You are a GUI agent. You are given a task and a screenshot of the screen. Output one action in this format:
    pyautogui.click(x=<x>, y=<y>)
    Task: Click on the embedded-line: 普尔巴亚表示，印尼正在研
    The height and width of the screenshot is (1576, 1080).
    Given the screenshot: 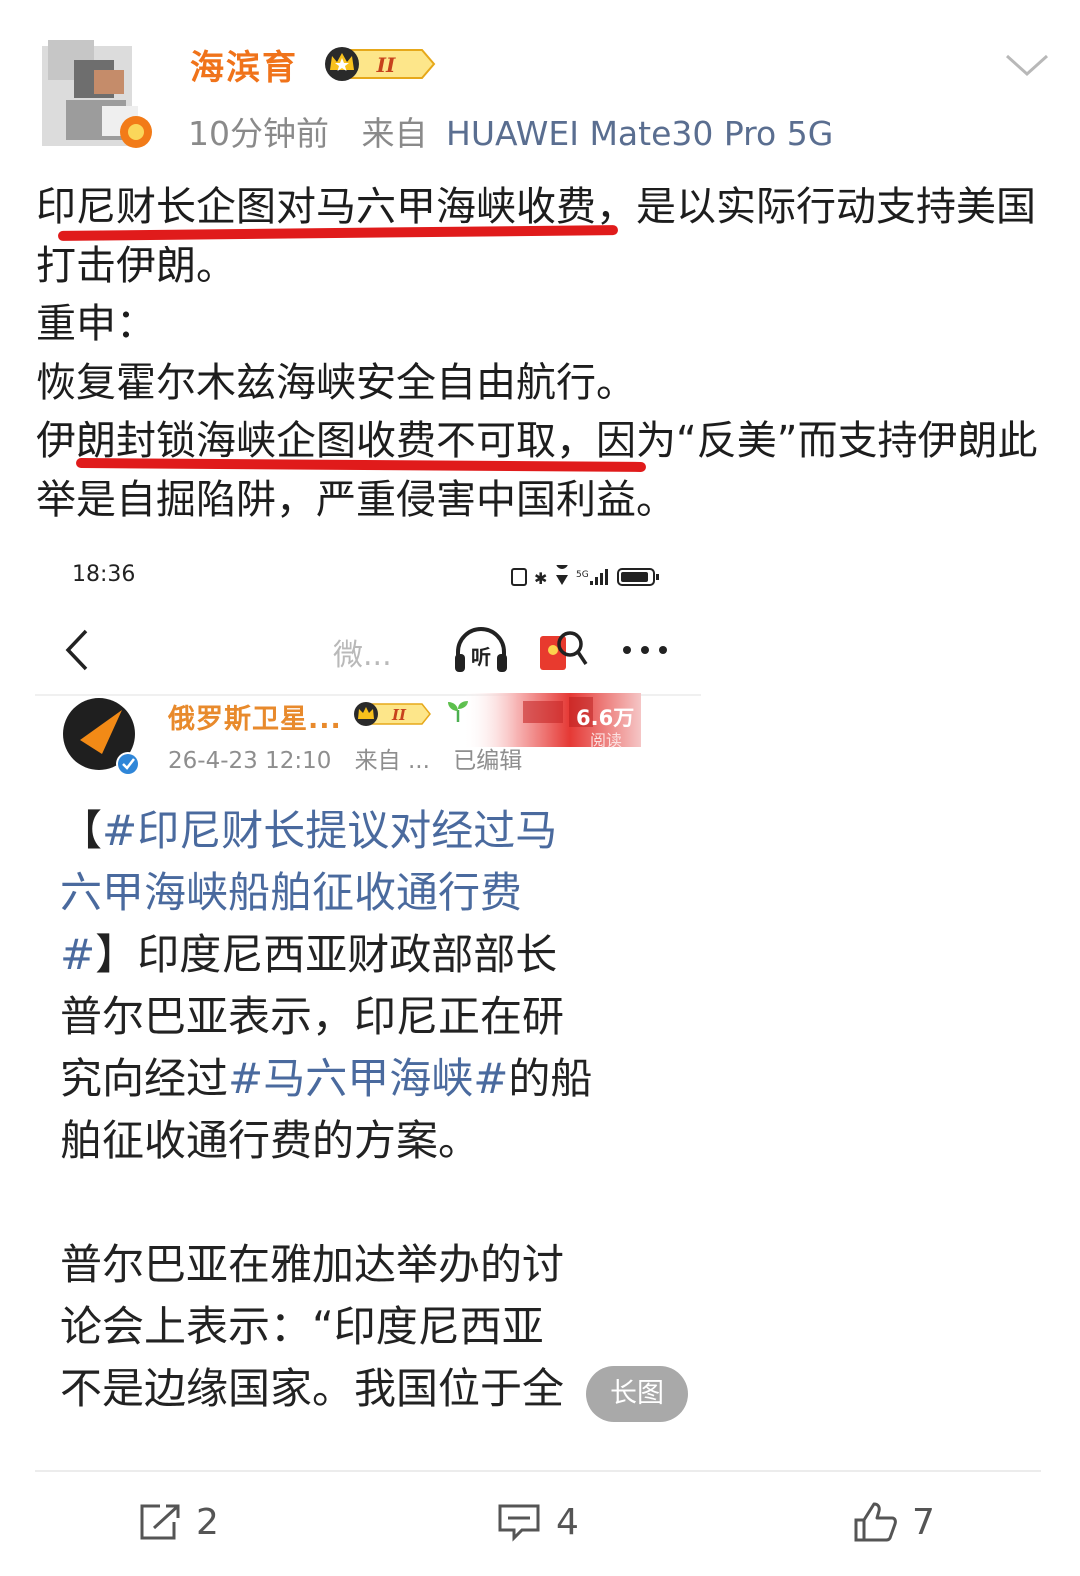 What is the action you would take?
    pyautogui.click(x=312, y=1016)
    